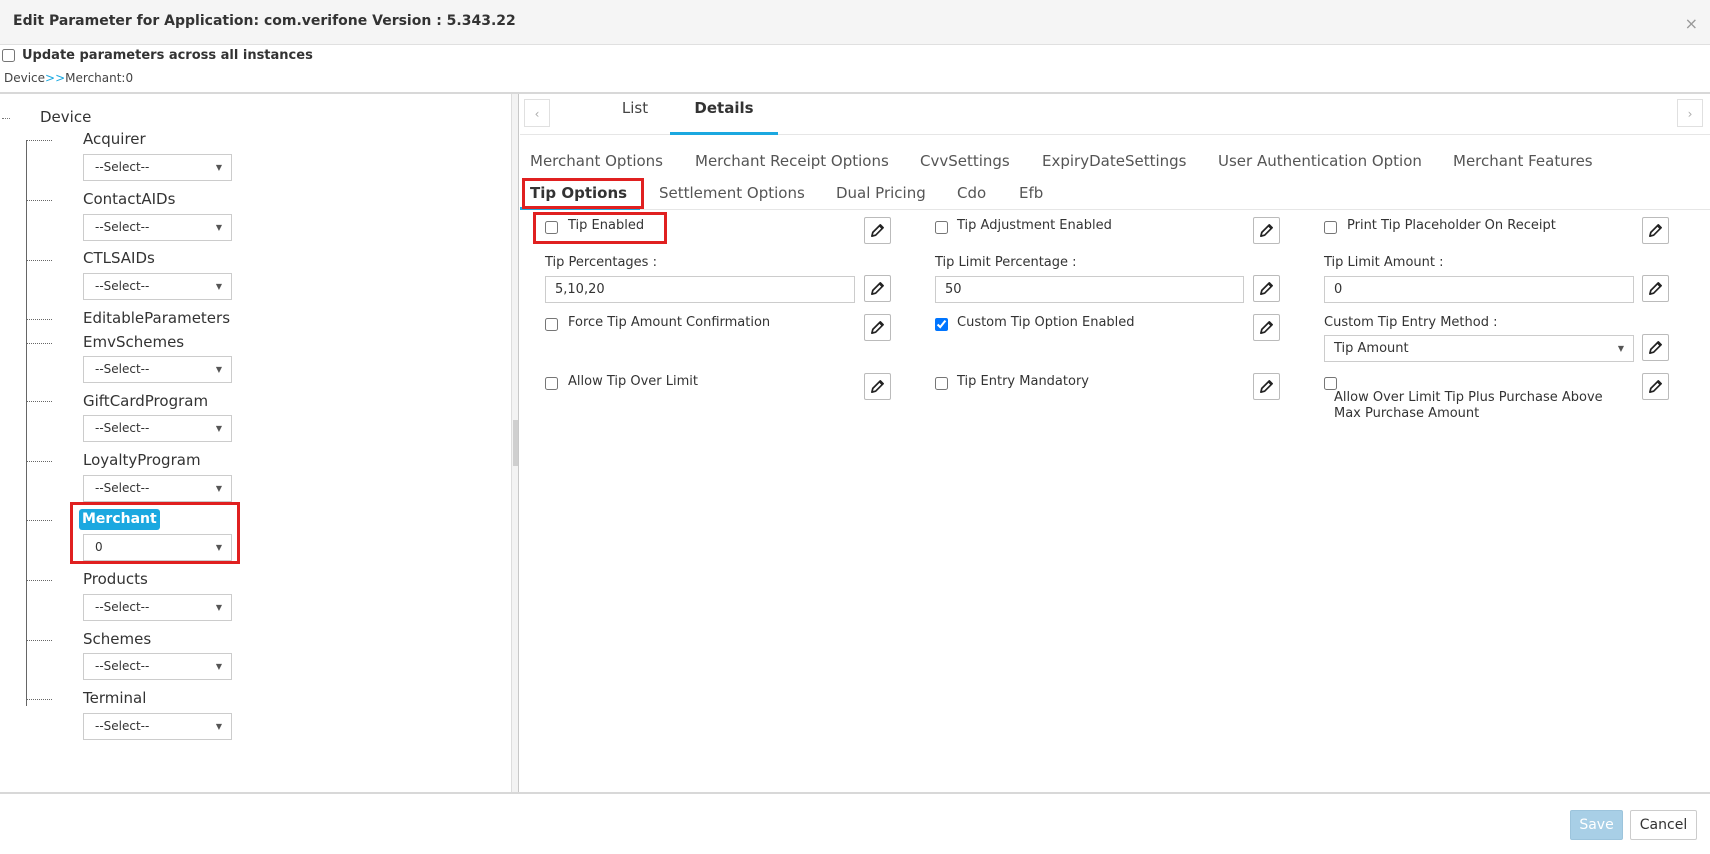 The width and height of the screenshot is (1710, 854). Describe the element at coordinates (157, 369) in the screenshot. I see `emvschemes-select: --Select-- ▼` at that location.